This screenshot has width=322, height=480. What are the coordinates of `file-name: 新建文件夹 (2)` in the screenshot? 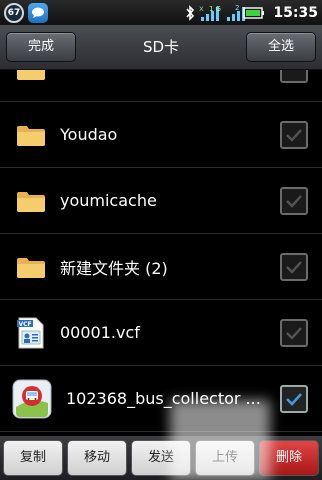 It's located at (114, 268).